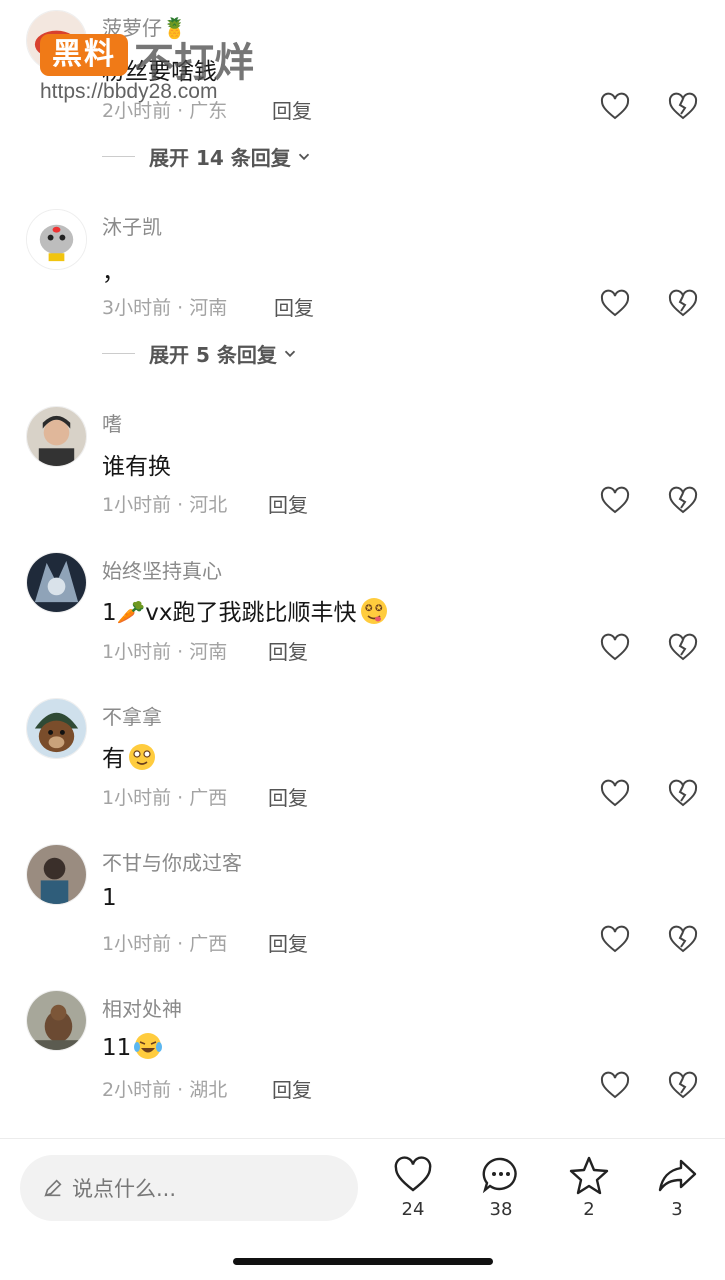 The height and width of the screenshot is (1280, 725). I want to click on laugh-cry-emoji-icon, so click(148, 1046).